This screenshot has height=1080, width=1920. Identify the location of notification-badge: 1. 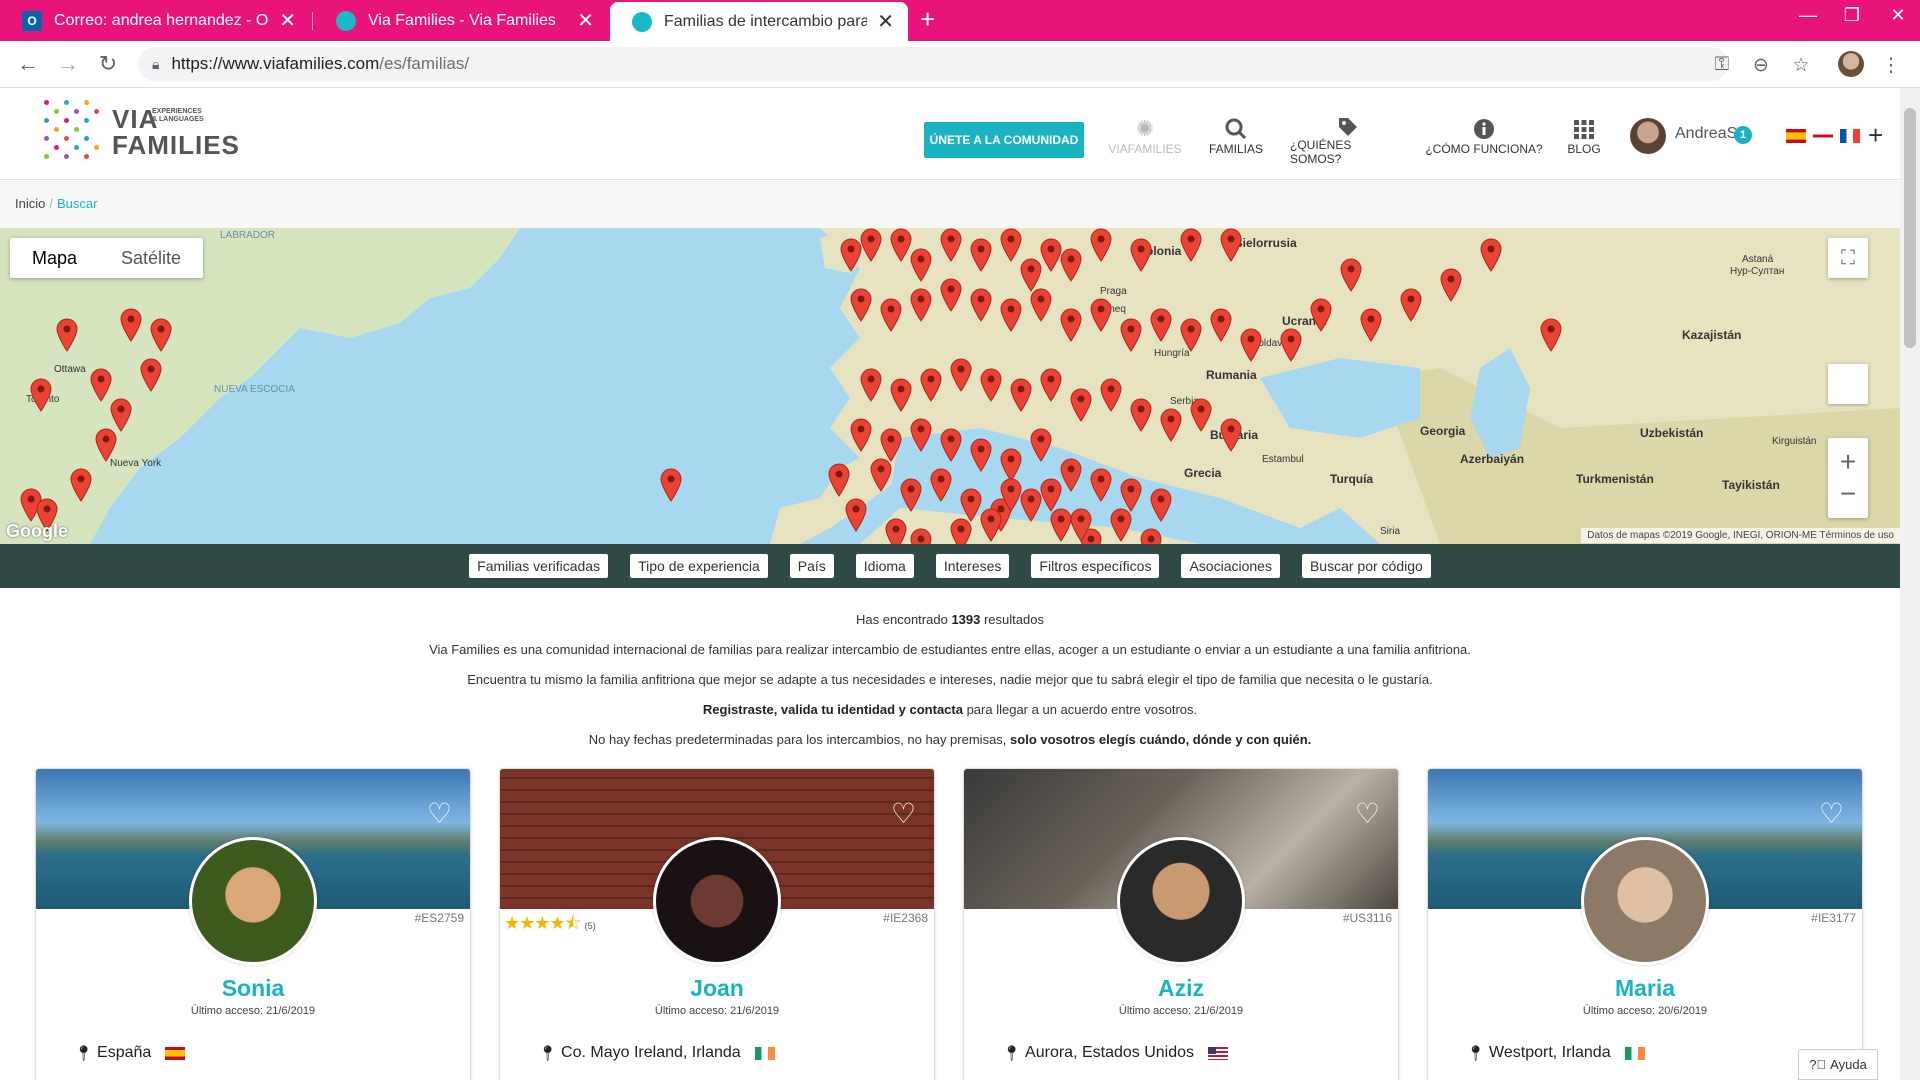
(1743, 135).